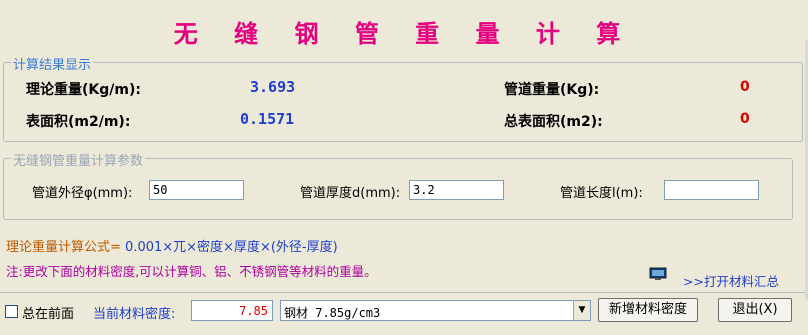 The width and height of the screenshot is (808, 335). I want to click on add-density-button: 新增材料密度, so click(648, 310).